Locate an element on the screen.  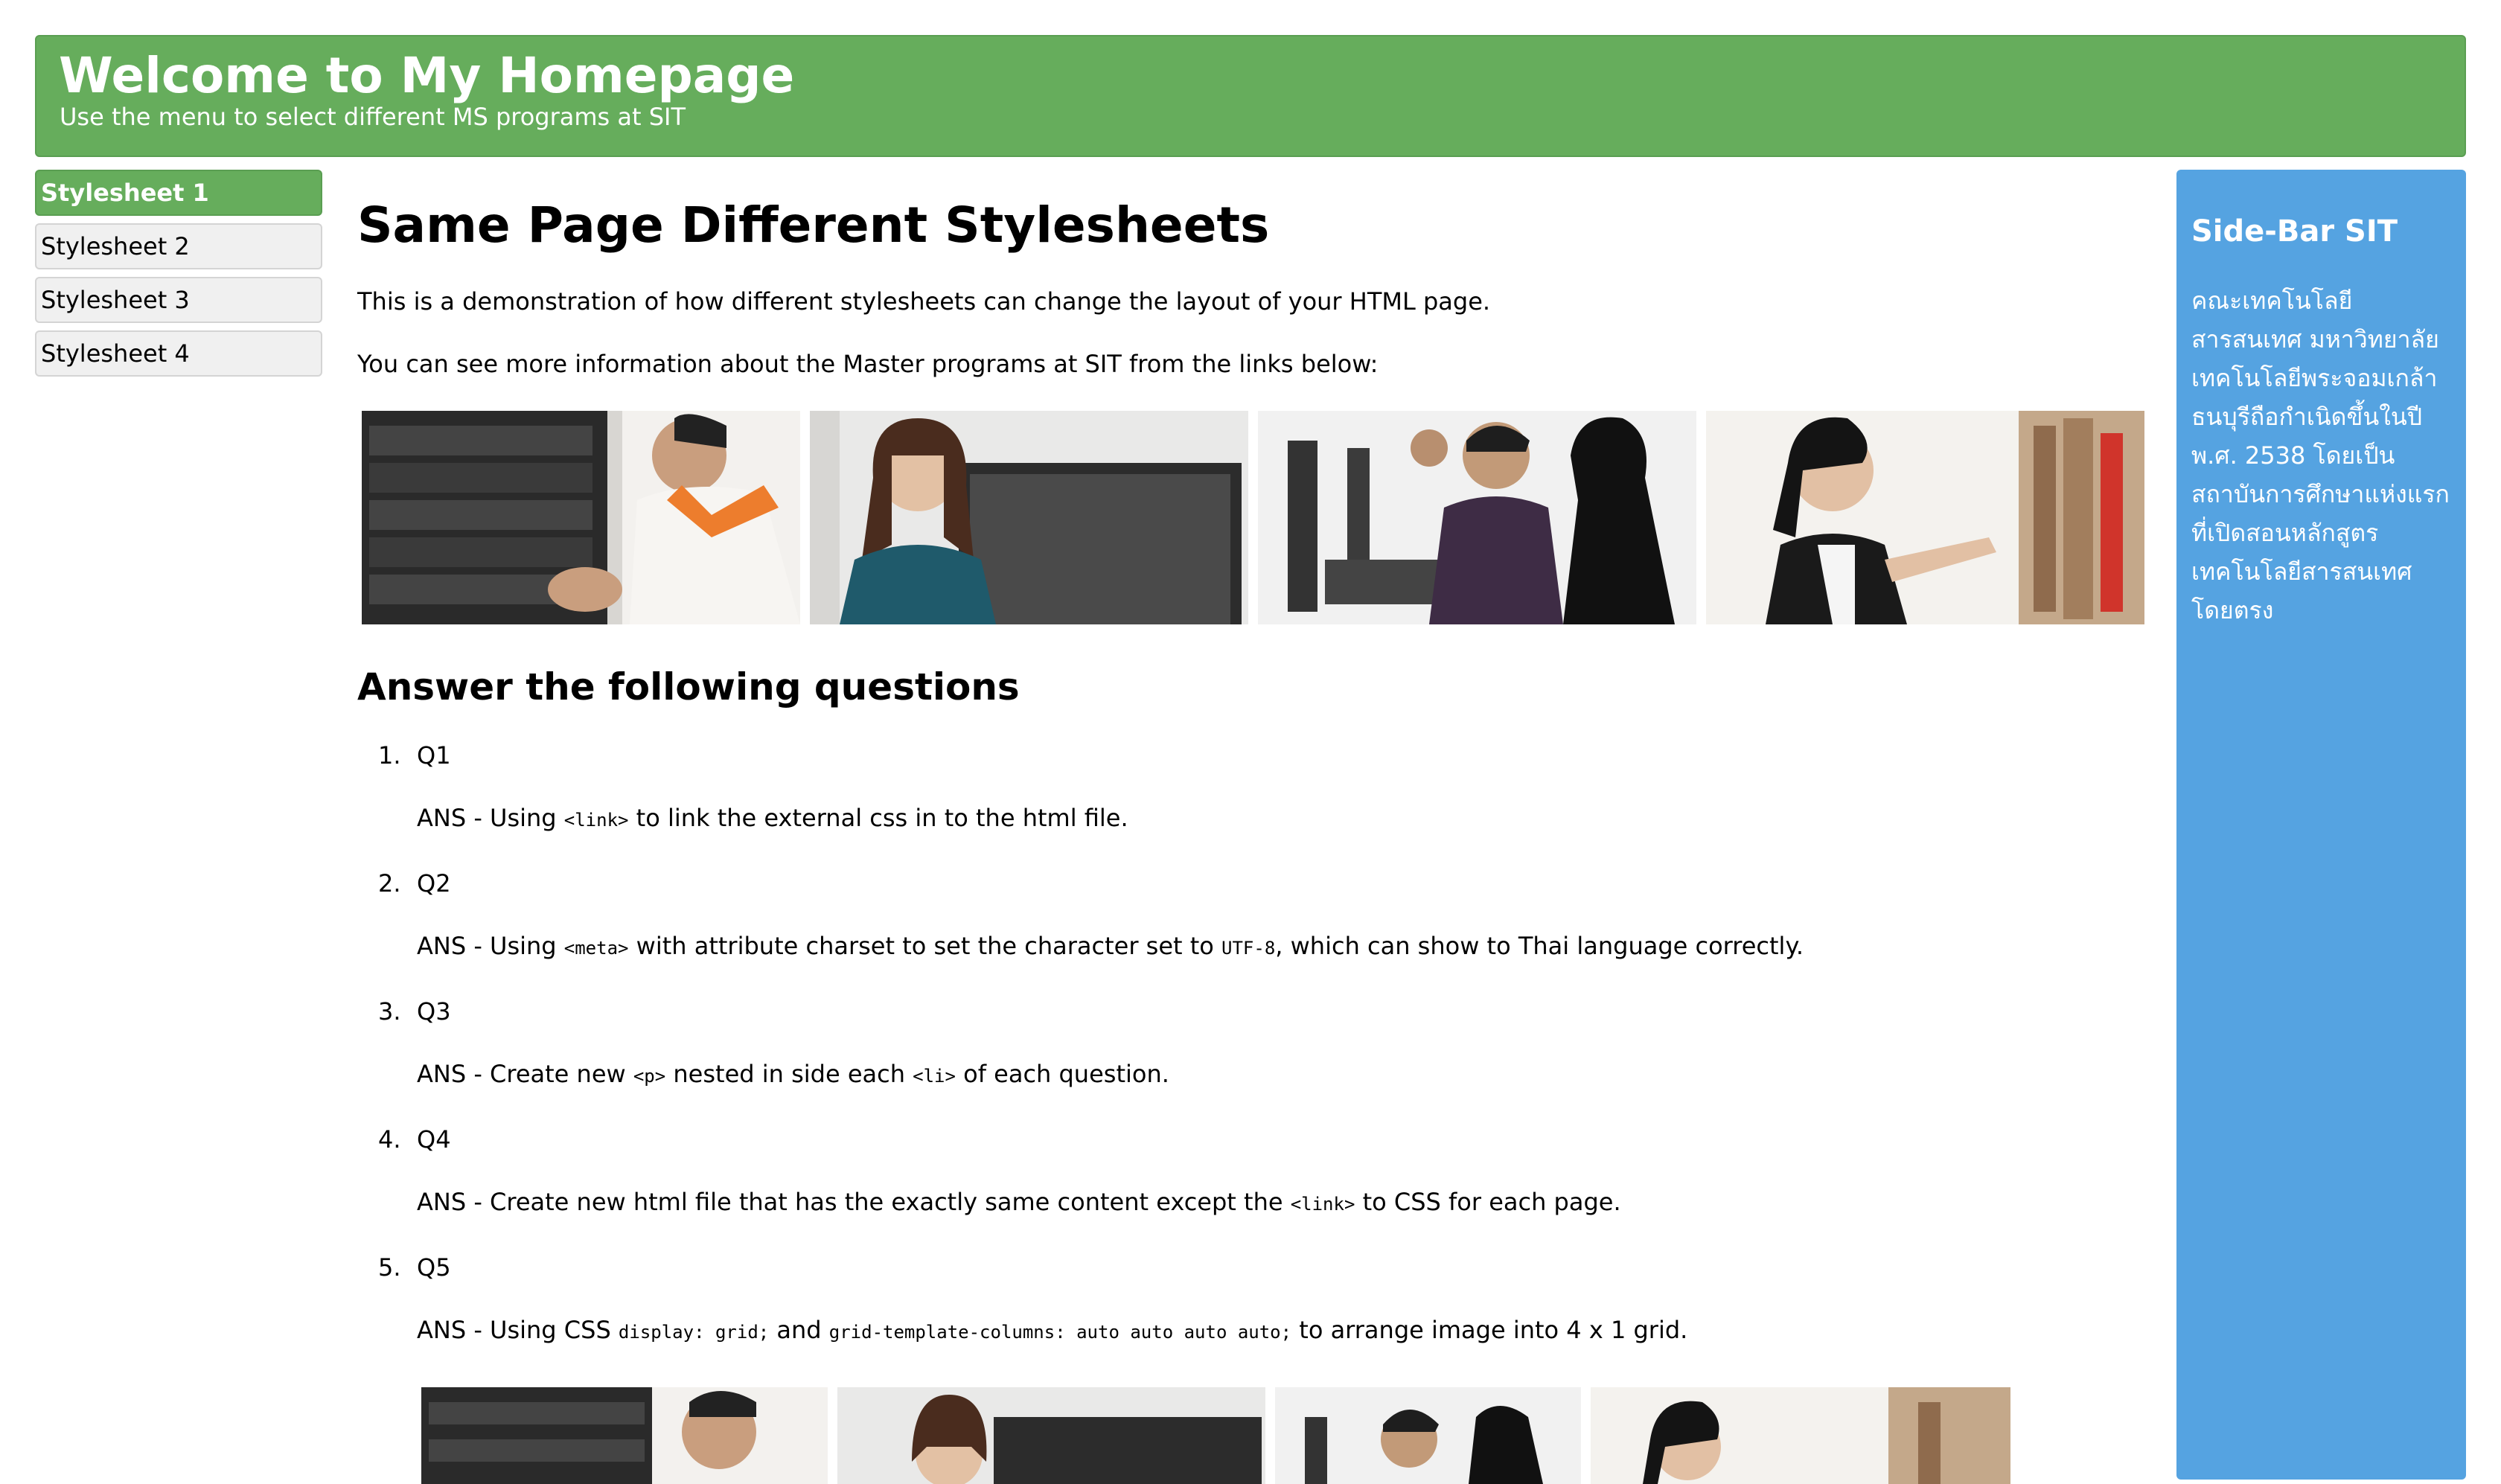
question-number: 5. is located at coordinates (389, 1267).